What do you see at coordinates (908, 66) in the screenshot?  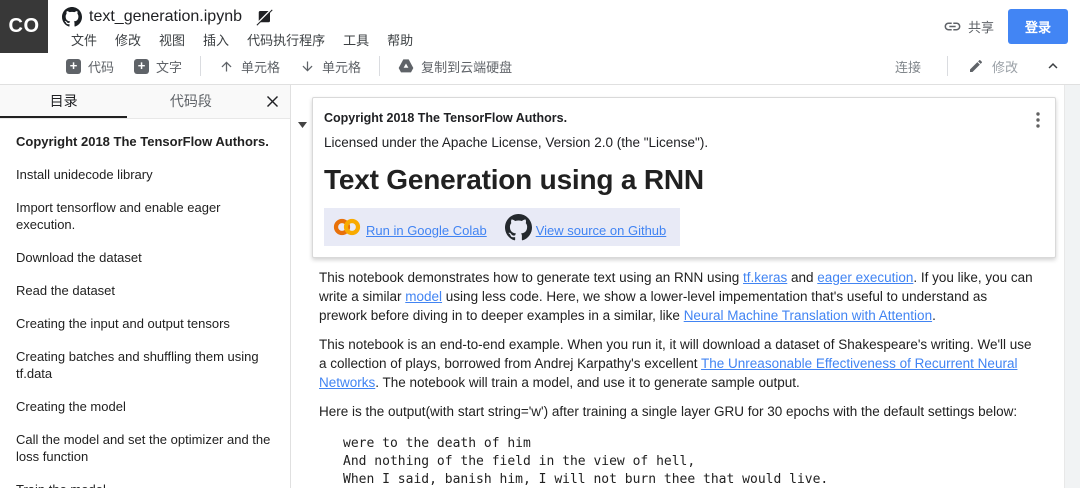 I see `connect-button: 连接` at bounding box center [908, 66].